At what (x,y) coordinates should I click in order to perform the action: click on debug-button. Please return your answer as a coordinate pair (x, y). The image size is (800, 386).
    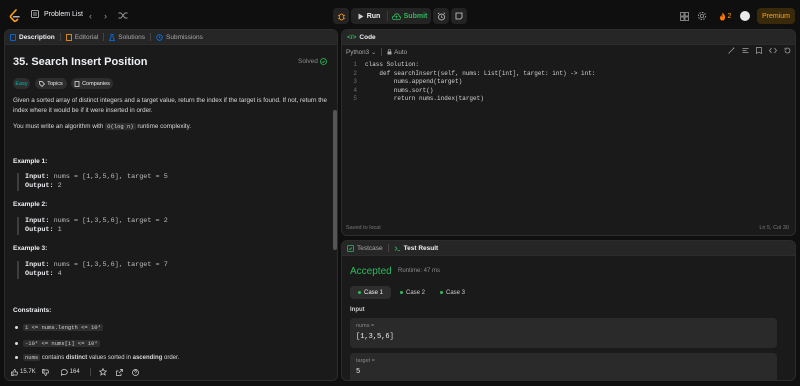
    Looking at the image, I should click on (341, 16).